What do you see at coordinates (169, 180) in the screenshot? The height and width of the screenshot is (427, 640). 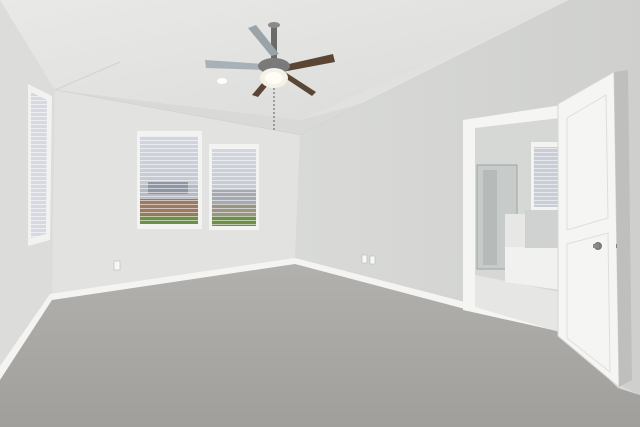 I see `back-window-left` at bounding box center [169, 180].